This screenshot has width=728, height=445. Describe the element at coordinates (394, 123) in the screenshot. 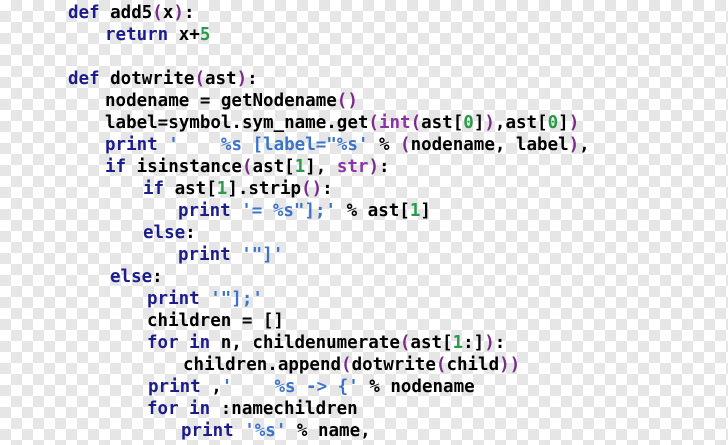

I see `code-token: int` at that location.